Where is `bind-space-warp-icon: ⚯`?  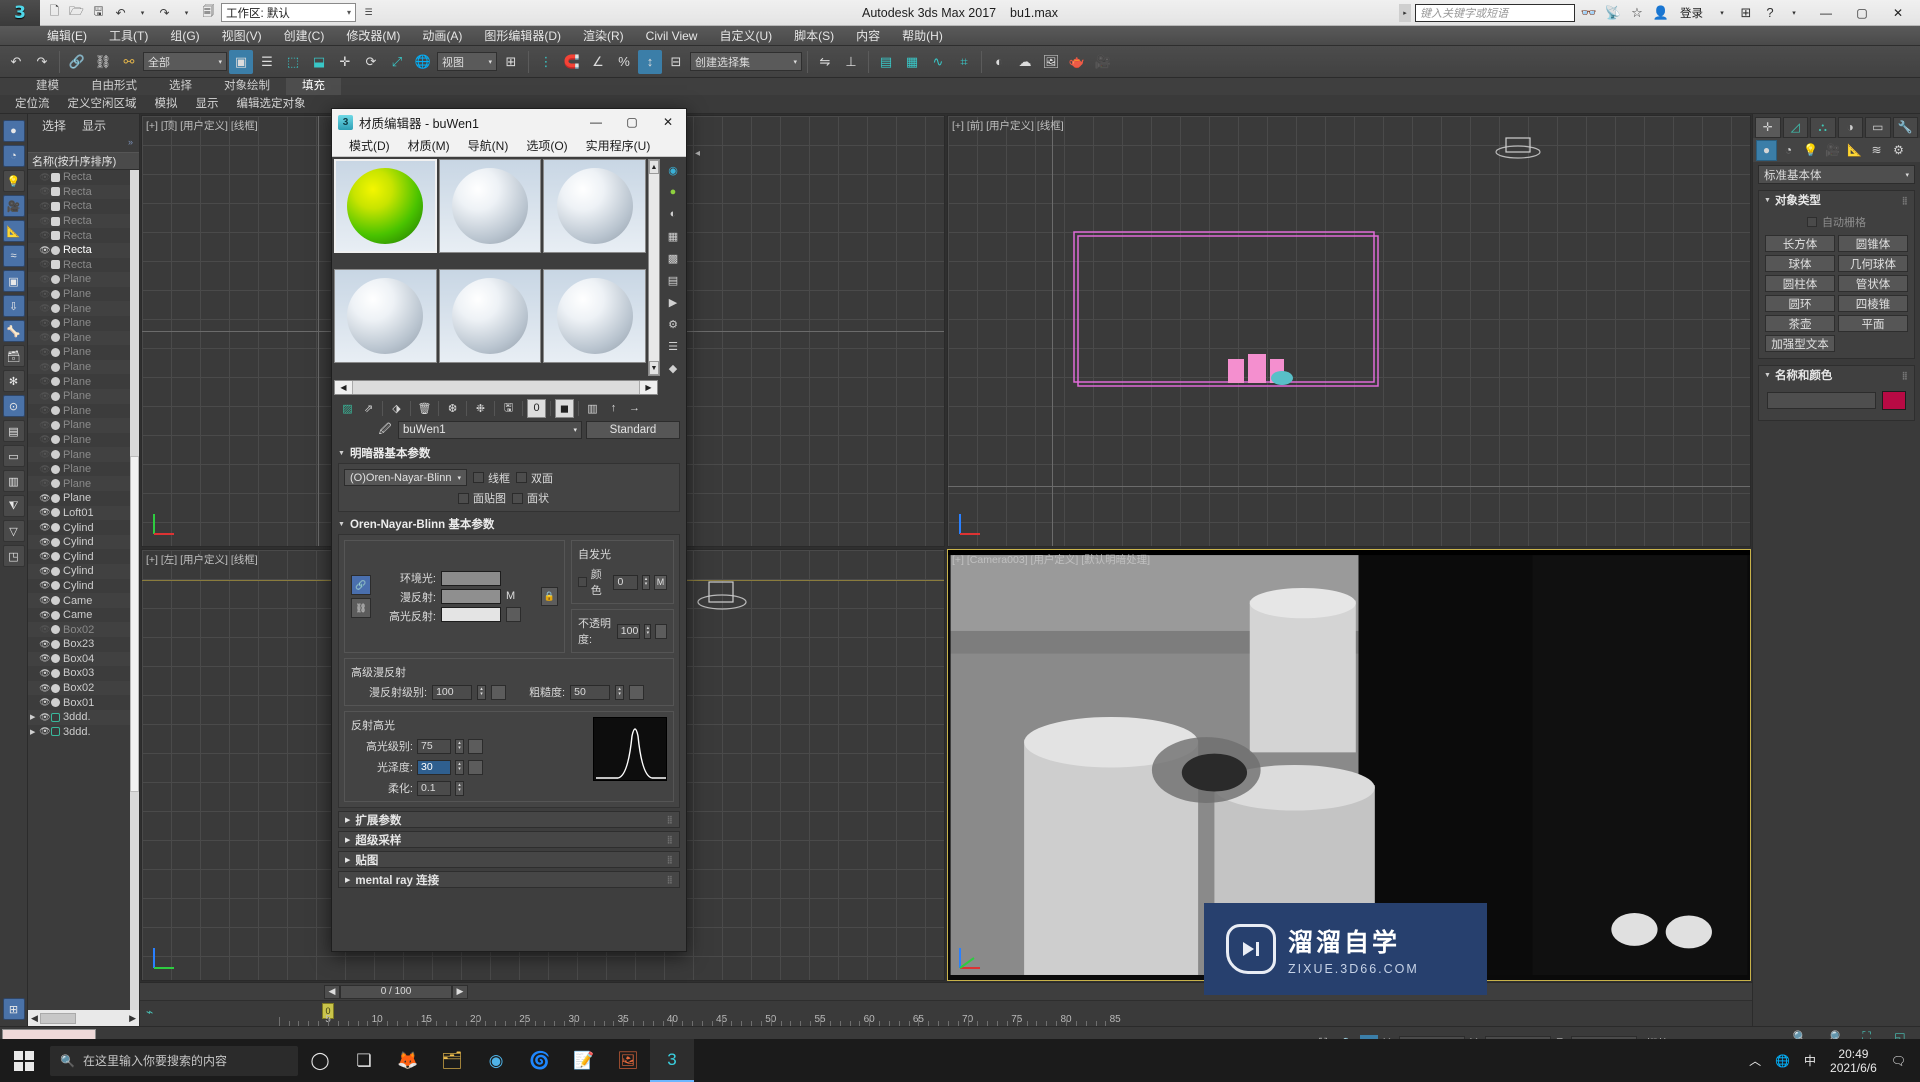
bind-space-warp-icon: ⚯ is located at coordinates (129, 62).